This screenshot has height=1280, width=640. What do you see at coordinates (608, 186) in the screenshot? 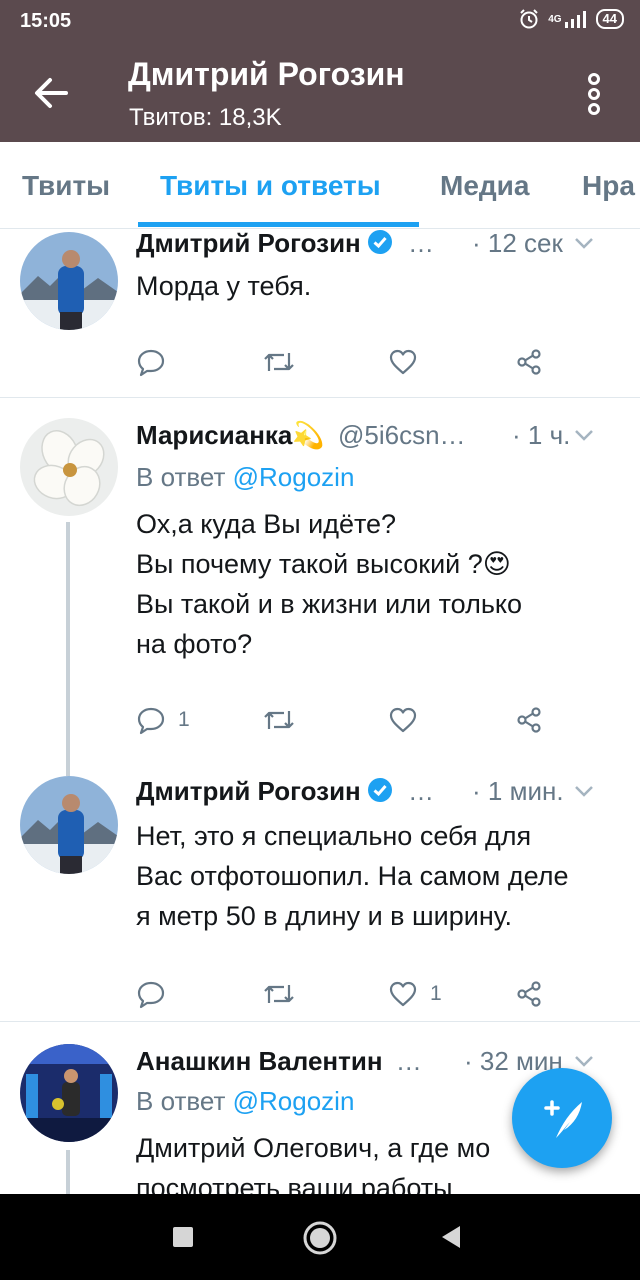
I see `tab-likes: Нра` at bounding box center [608, 186].